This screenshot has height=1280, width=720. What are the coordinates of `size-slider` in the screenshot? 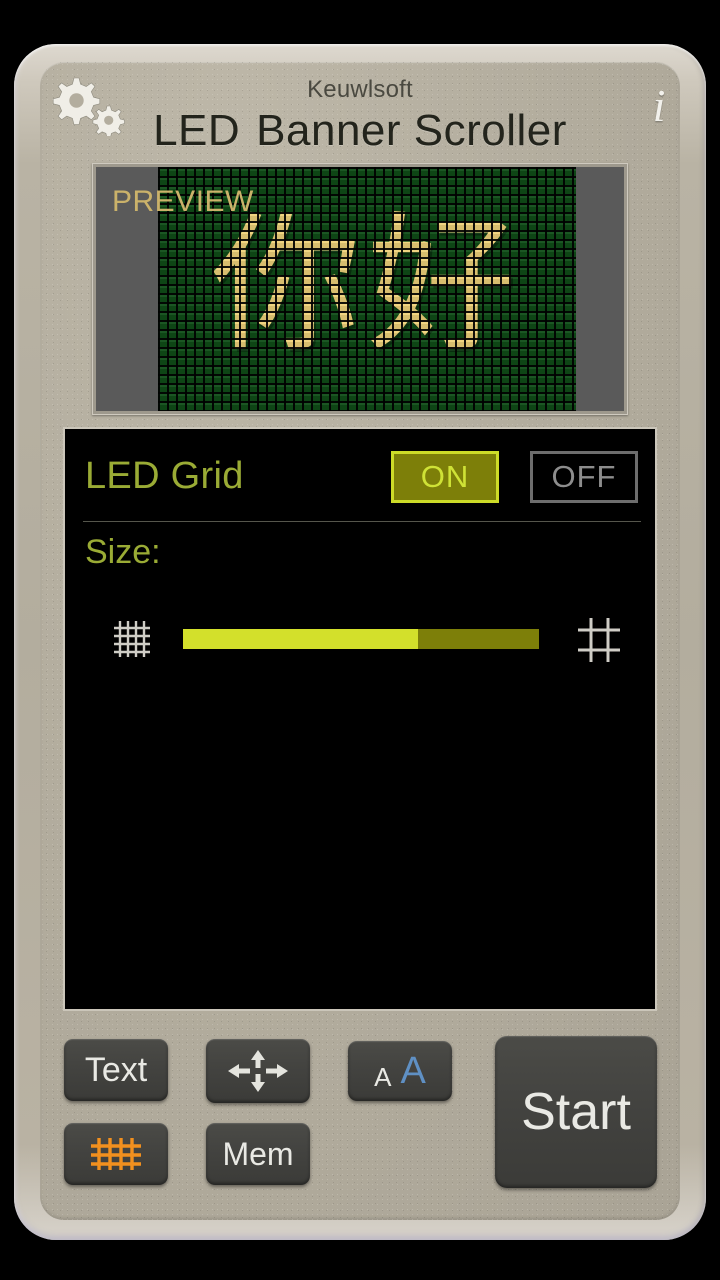 It's located at (361, 639).